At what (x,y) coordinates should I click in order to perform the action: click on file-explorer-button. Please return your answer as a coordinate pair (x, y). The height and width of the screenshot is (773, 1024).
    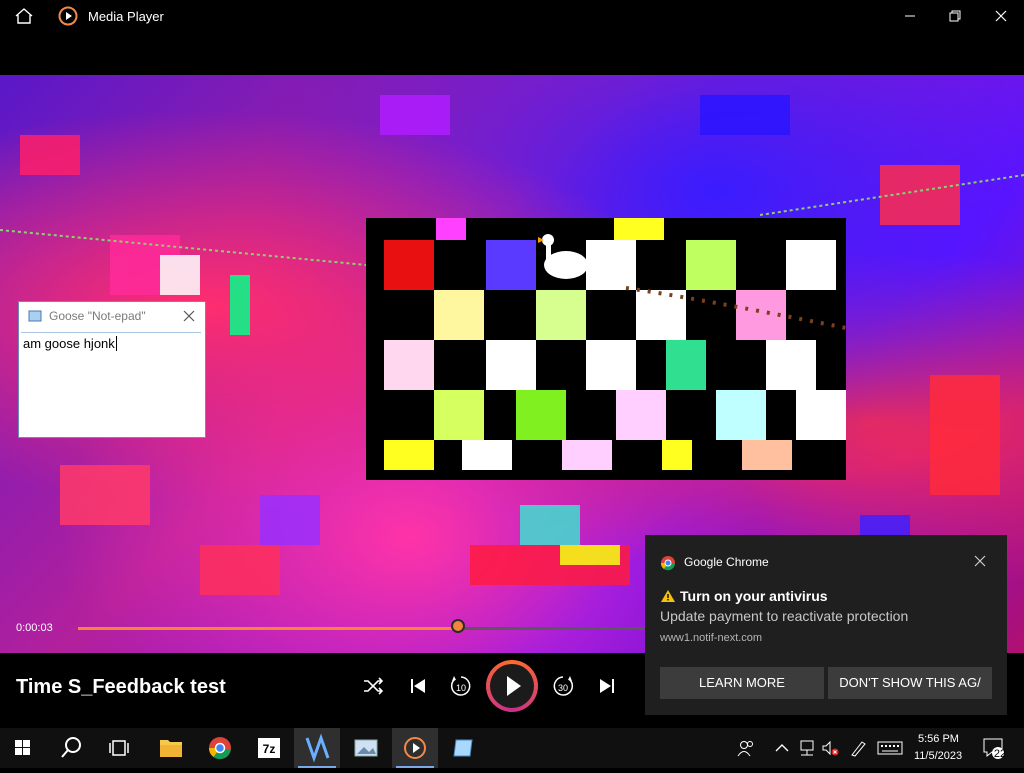
    Looking at the image, I should click on (171, 748).